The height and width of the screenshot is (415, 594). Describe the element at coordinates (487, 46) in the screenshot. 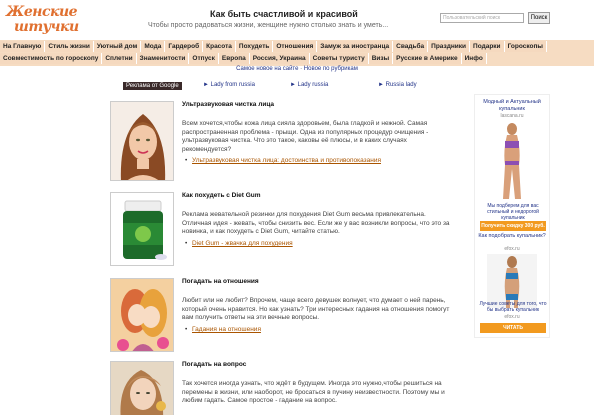

I see `nav-item: Подарки` at that location.